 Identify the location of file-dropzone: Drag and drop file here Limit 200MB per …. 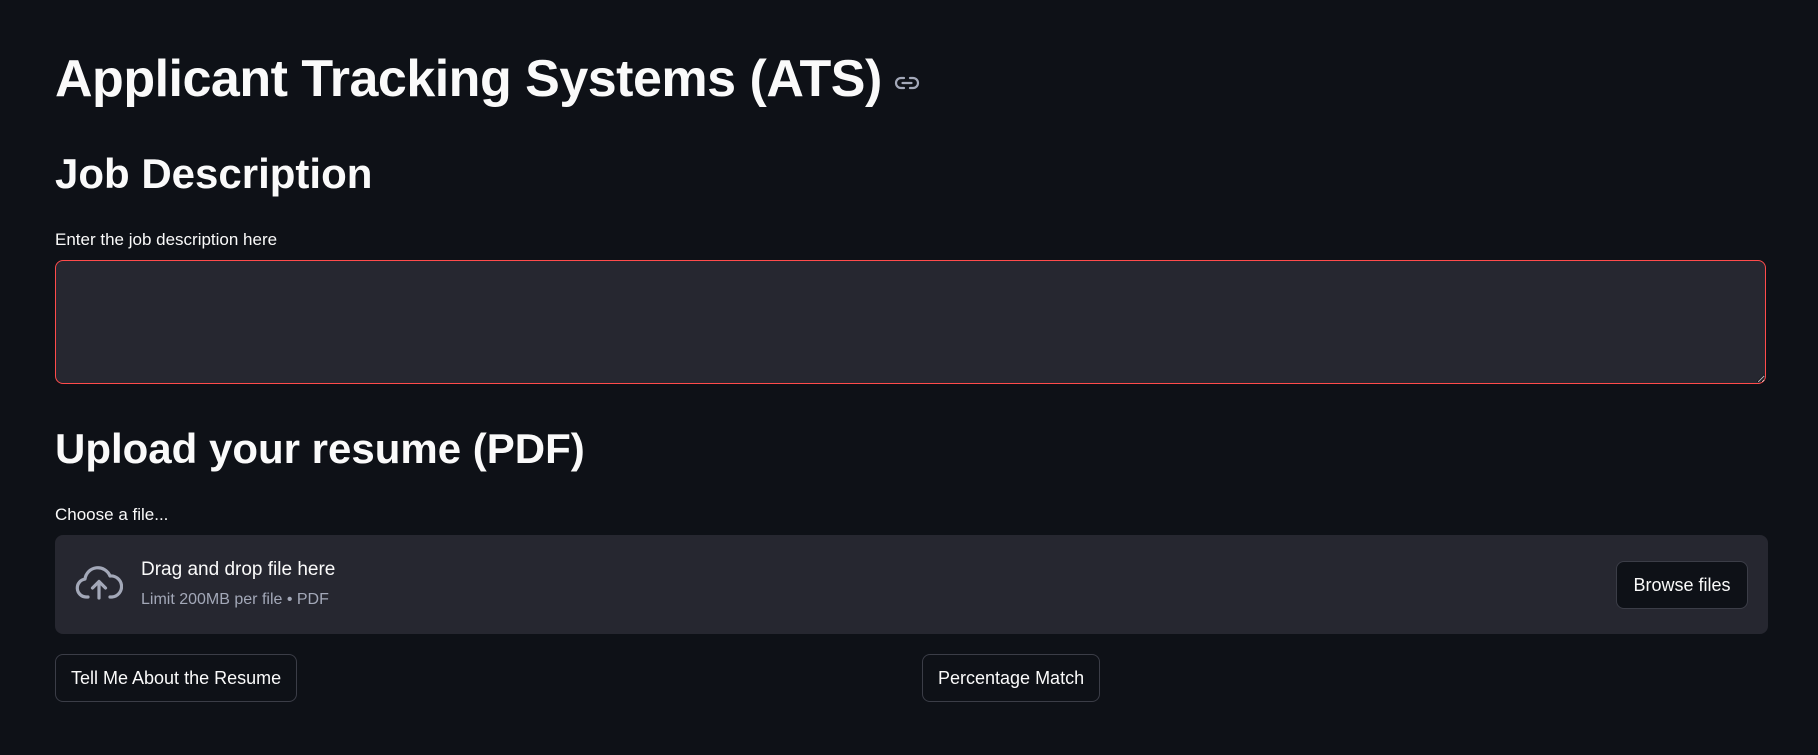
(911, 584).